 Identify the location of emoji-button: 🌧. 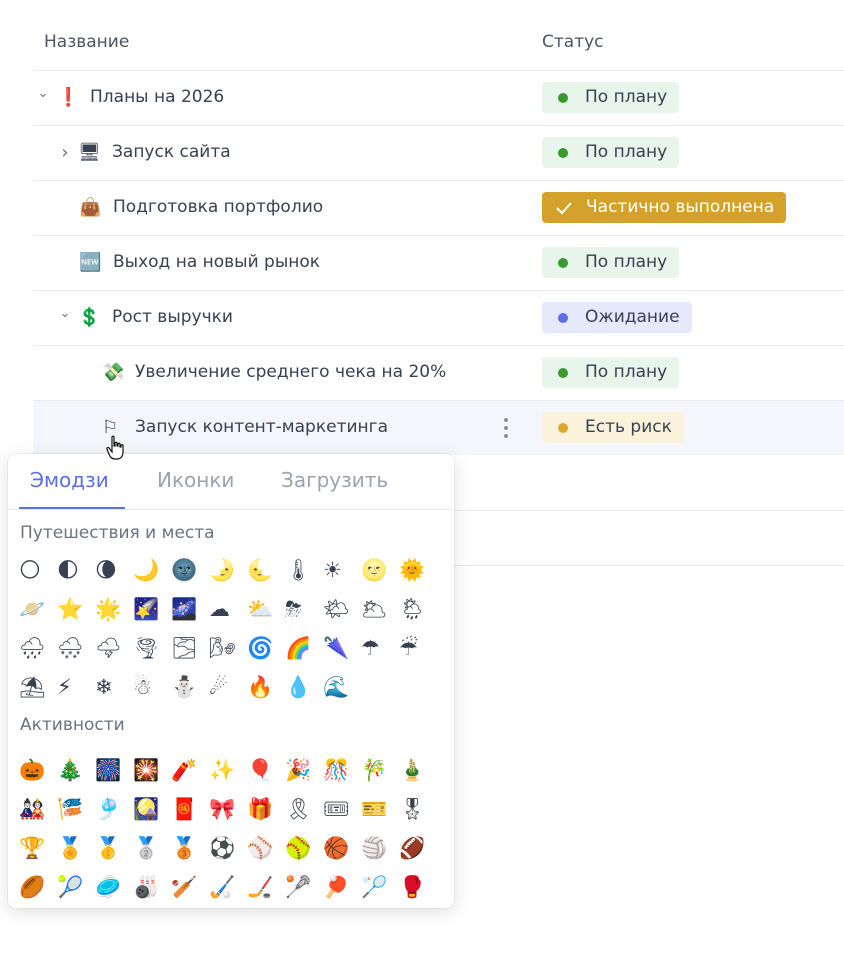
(38, 648).